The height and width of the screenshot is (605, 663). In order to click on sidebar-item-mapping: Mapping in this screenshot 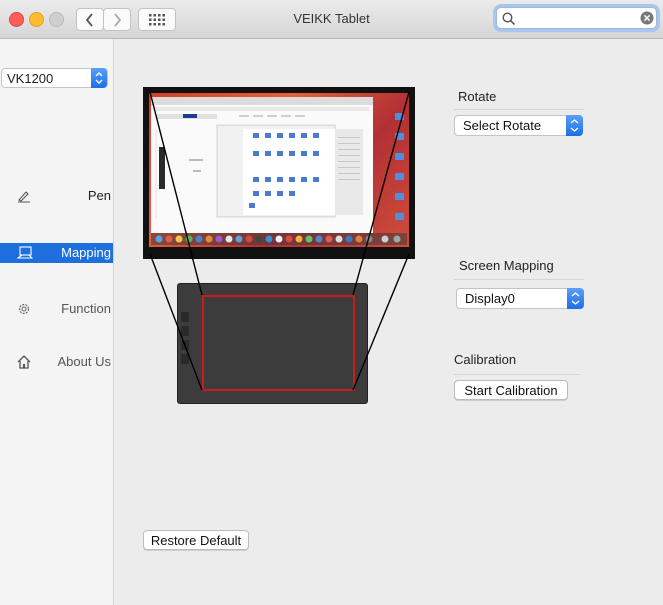, I will do `click(56, 253)`.